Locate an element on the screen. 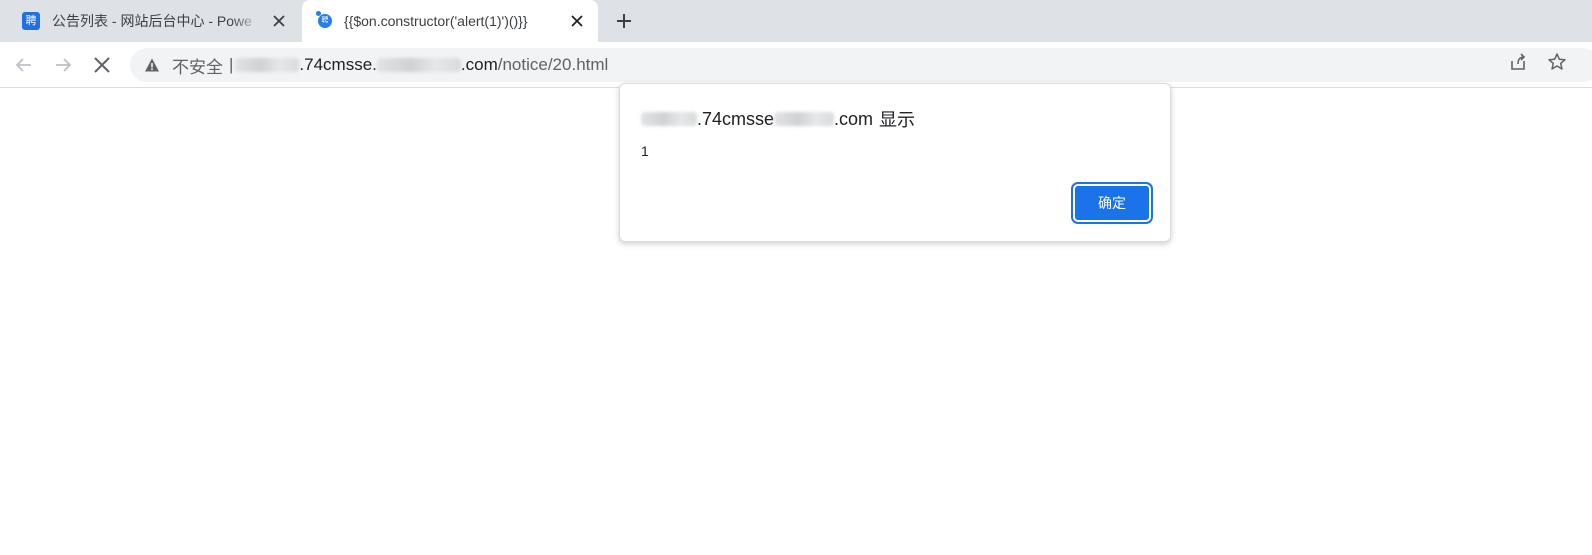 The width and height of the screenshot is (1592, 555). bookmark-button is located at coordinates (1557, 62).